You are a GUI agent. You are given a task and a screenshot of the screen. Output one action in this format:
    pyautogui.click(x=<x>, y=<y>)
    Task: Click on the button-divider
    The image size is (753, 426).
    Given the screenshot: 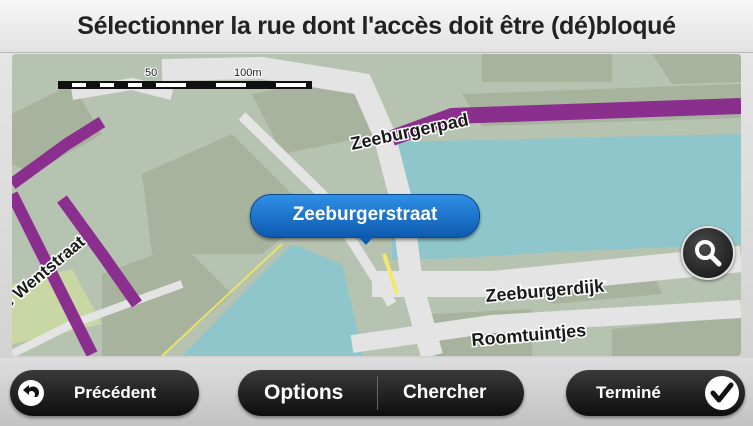 What is the action you would take?
    pyautogui.click(x=377, y=393)
    